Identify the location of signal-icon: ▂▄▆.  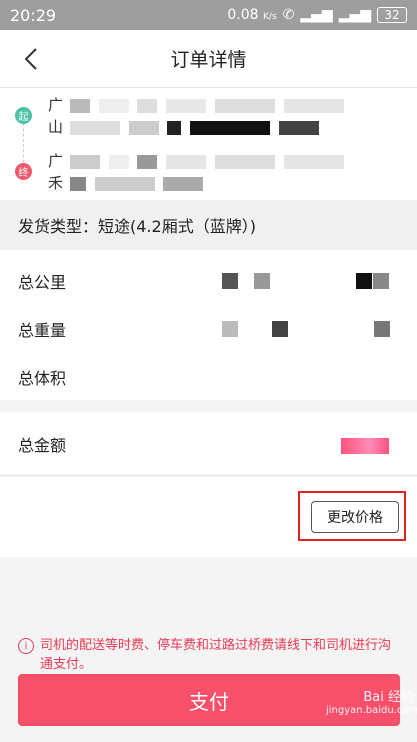
(316, 15).